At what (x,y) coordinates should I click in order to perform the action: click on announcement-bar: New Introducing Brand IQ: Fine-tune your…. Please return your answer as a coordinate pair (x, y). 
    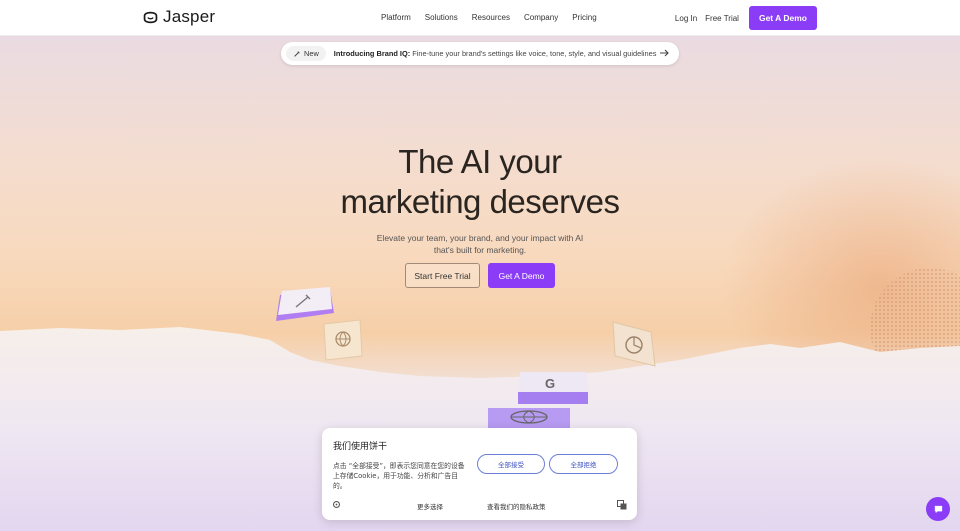
    Looking at the image, I should click on (480, 53).